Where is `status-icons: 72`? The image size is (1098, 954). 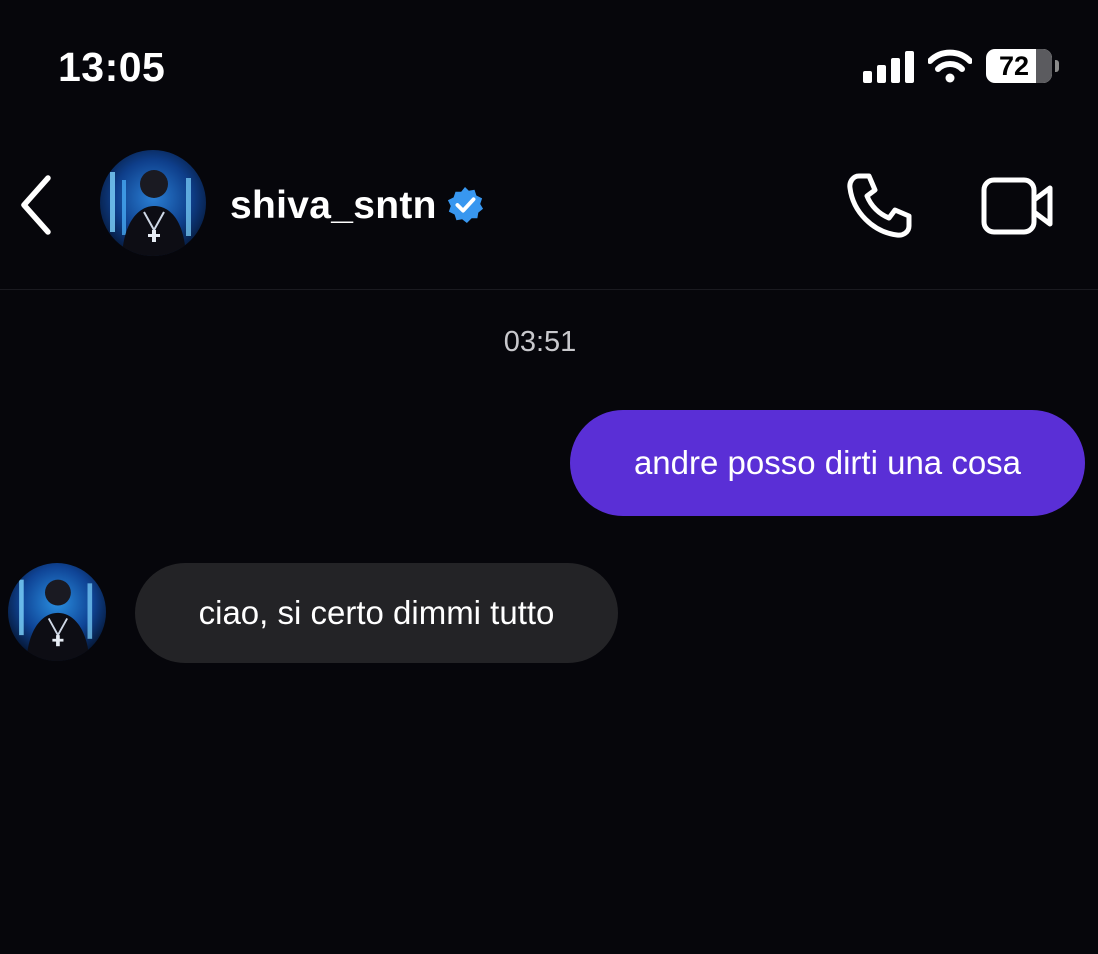 status-icons: 72 is located at coordinates (961, 66).